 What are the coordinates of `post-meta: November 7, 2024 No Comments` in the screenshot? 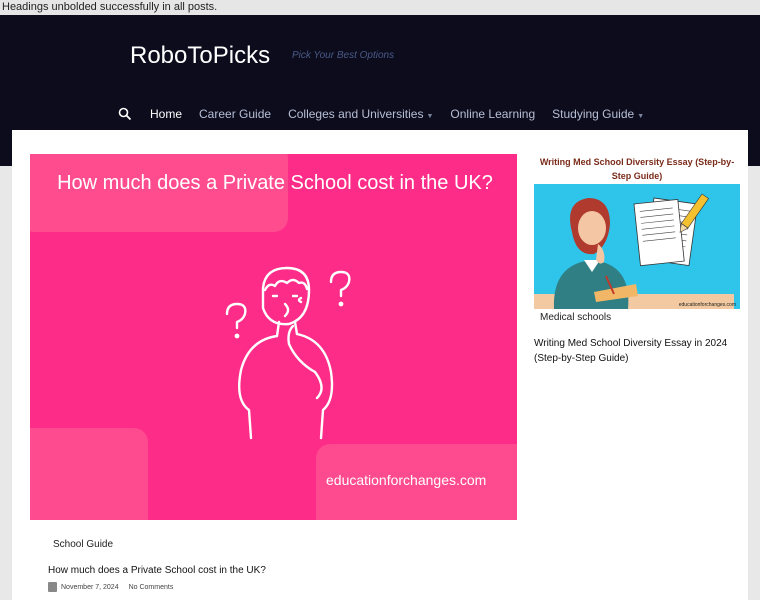 It's located at (110, 587).